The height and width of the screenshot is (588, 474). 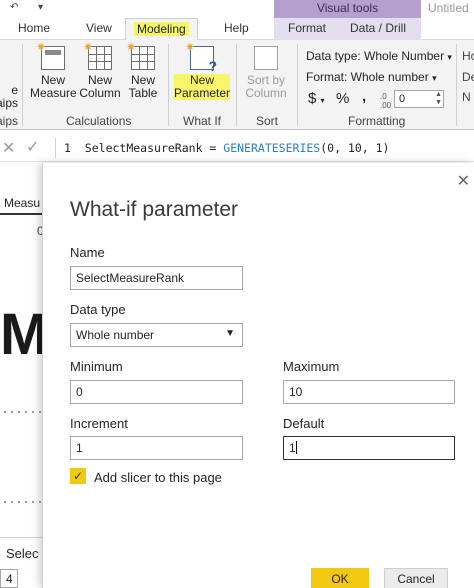 I want to click on text-cursor, so click(x=296, y=447).